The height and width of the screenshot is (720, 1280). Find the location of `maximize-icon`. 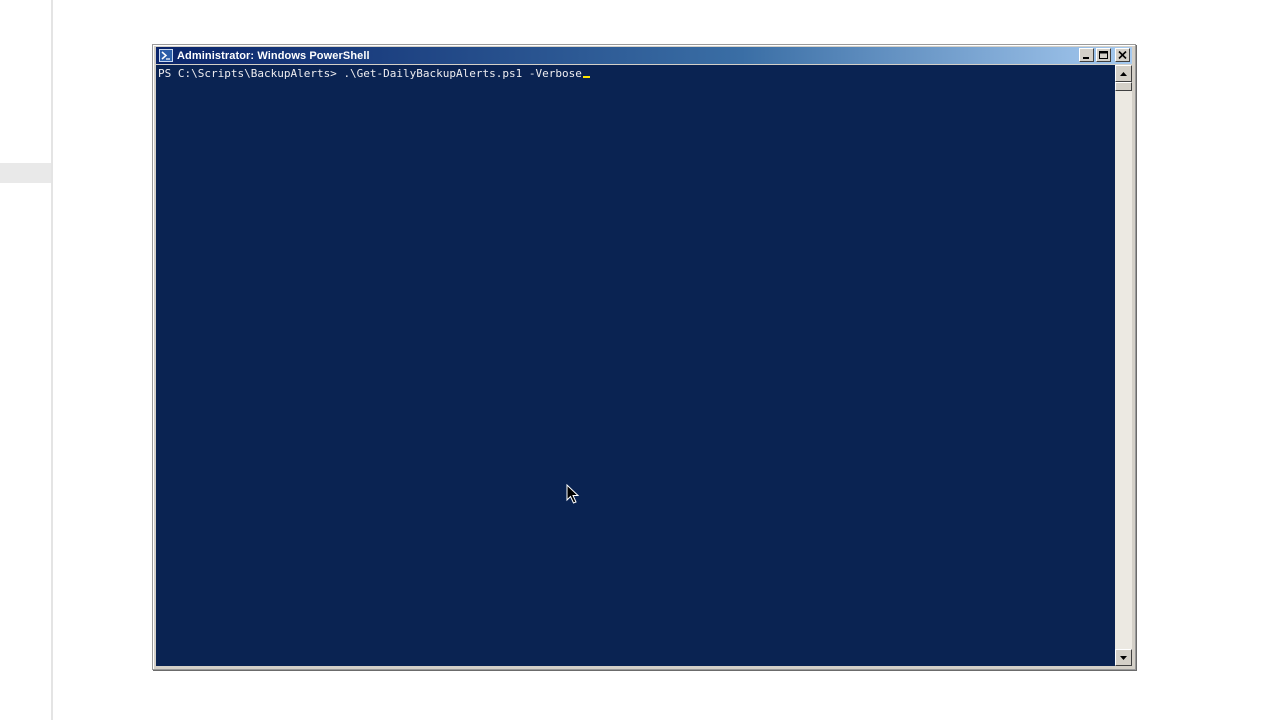

maximize-icon is located at coordinates (1103, 55).